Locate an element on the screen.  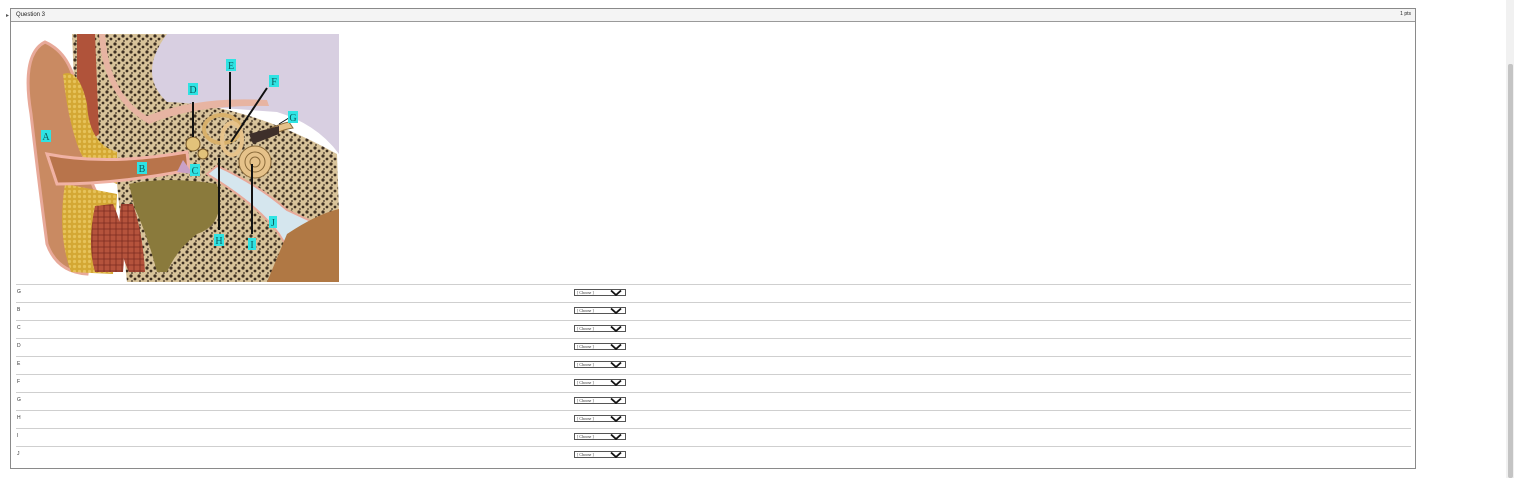
marker-f-label: F is located at coordinates (274, 82).